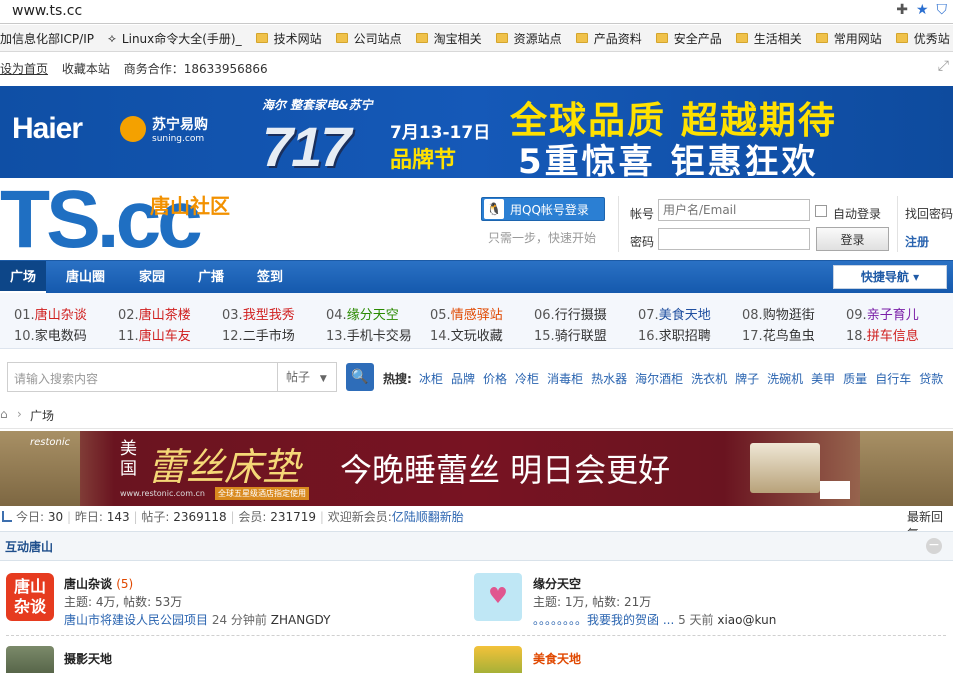 Image resolution: width=953 pixels, height=673 pixels. What do you see at coordinates (897, 224) in the screenshot?
I see `divider` at bounding box center [897, 224].